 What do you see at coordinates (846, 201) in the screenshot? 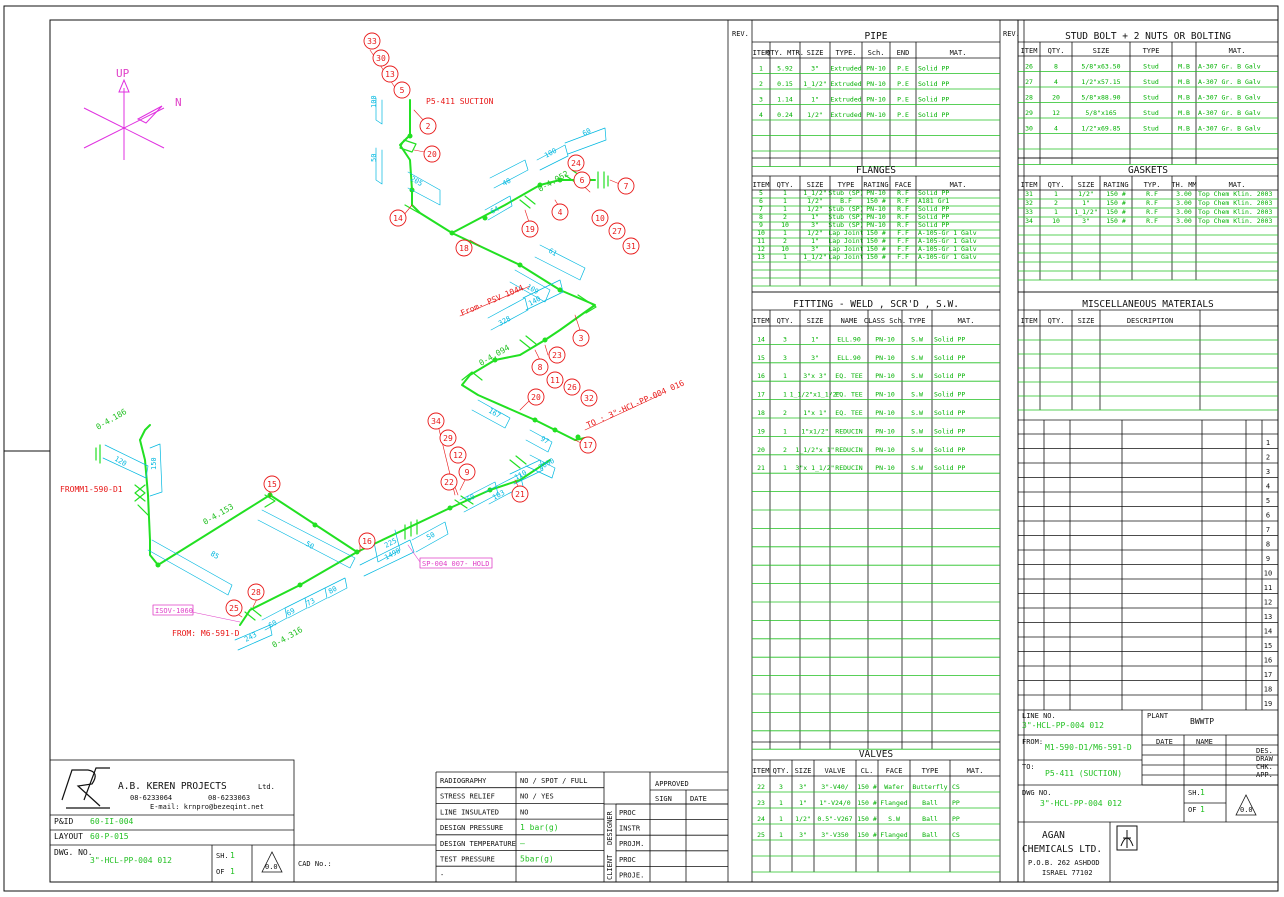
I see `flanges-cell: B.F` at bounding box center [846, 201].